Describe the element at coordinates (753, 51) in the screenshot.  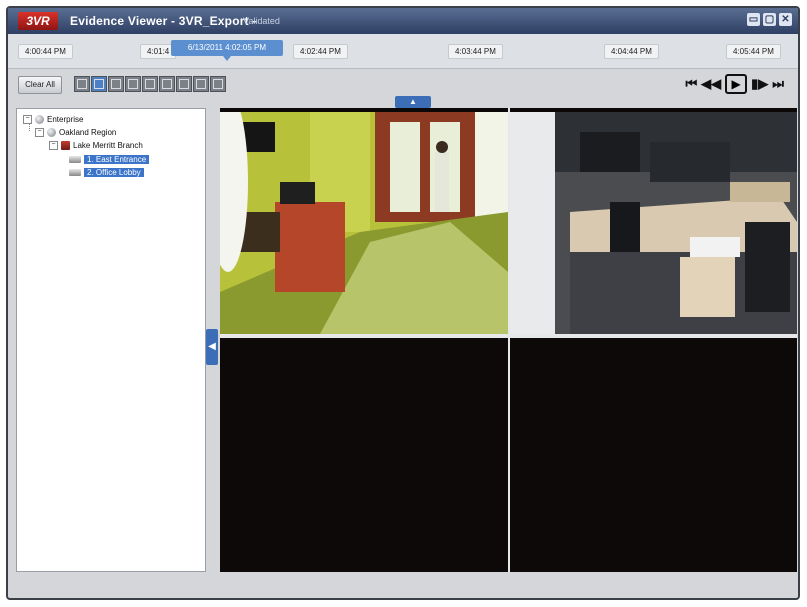
I see `timeline-tick-label: 4:05:44 PM` at that location.